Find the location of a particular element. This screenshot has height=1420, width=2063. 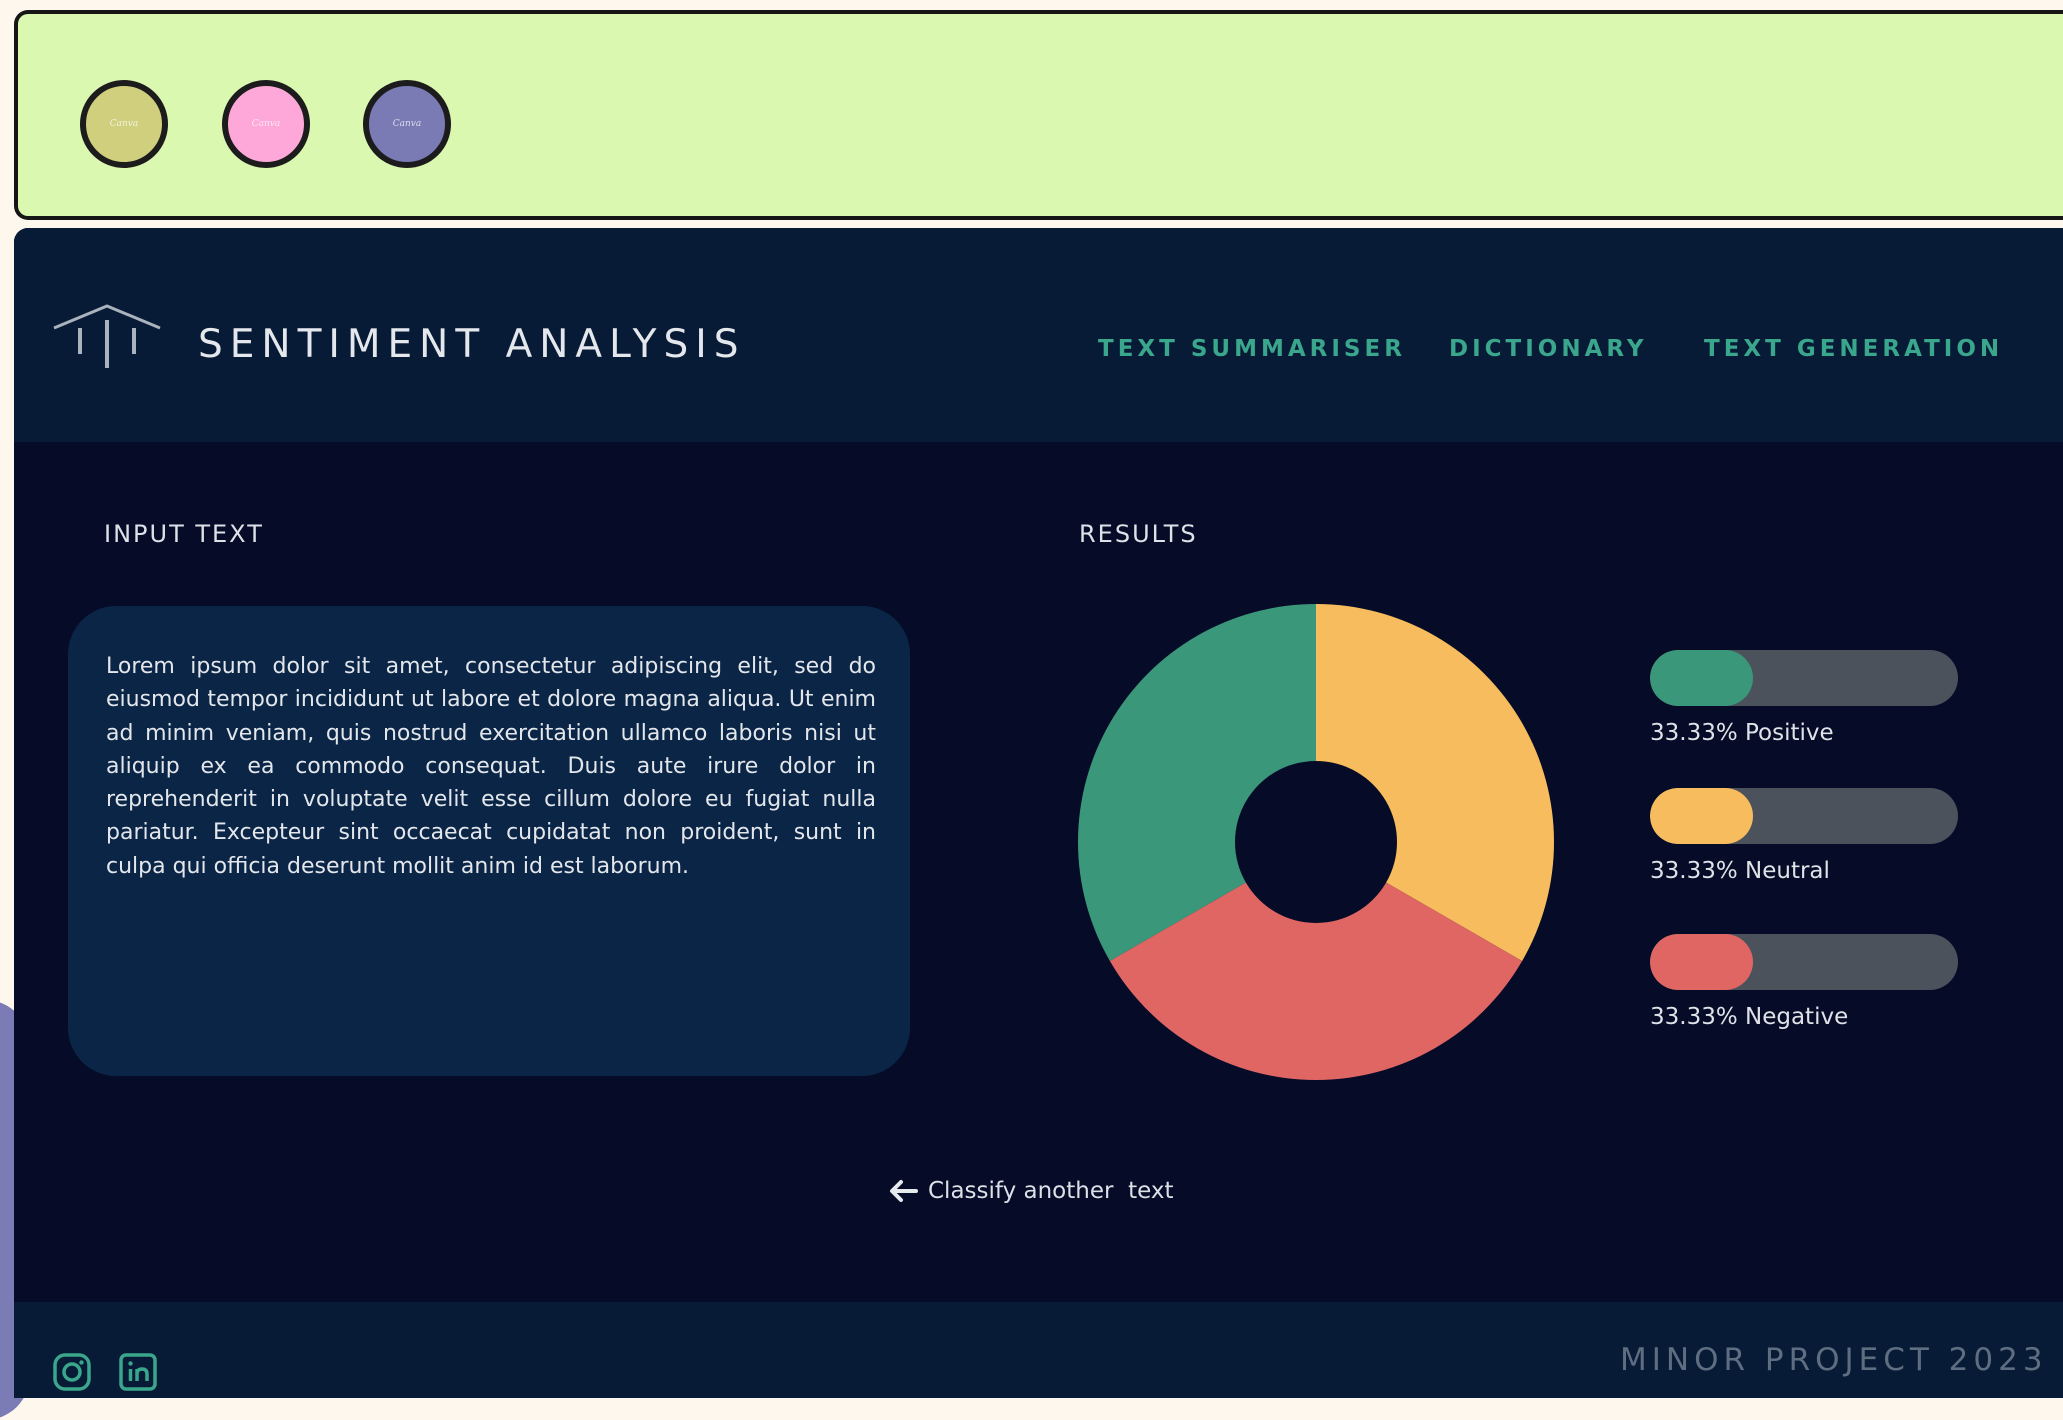

app-title: SENTIMENT ANALYSIS is located at coordinates (472, 344).